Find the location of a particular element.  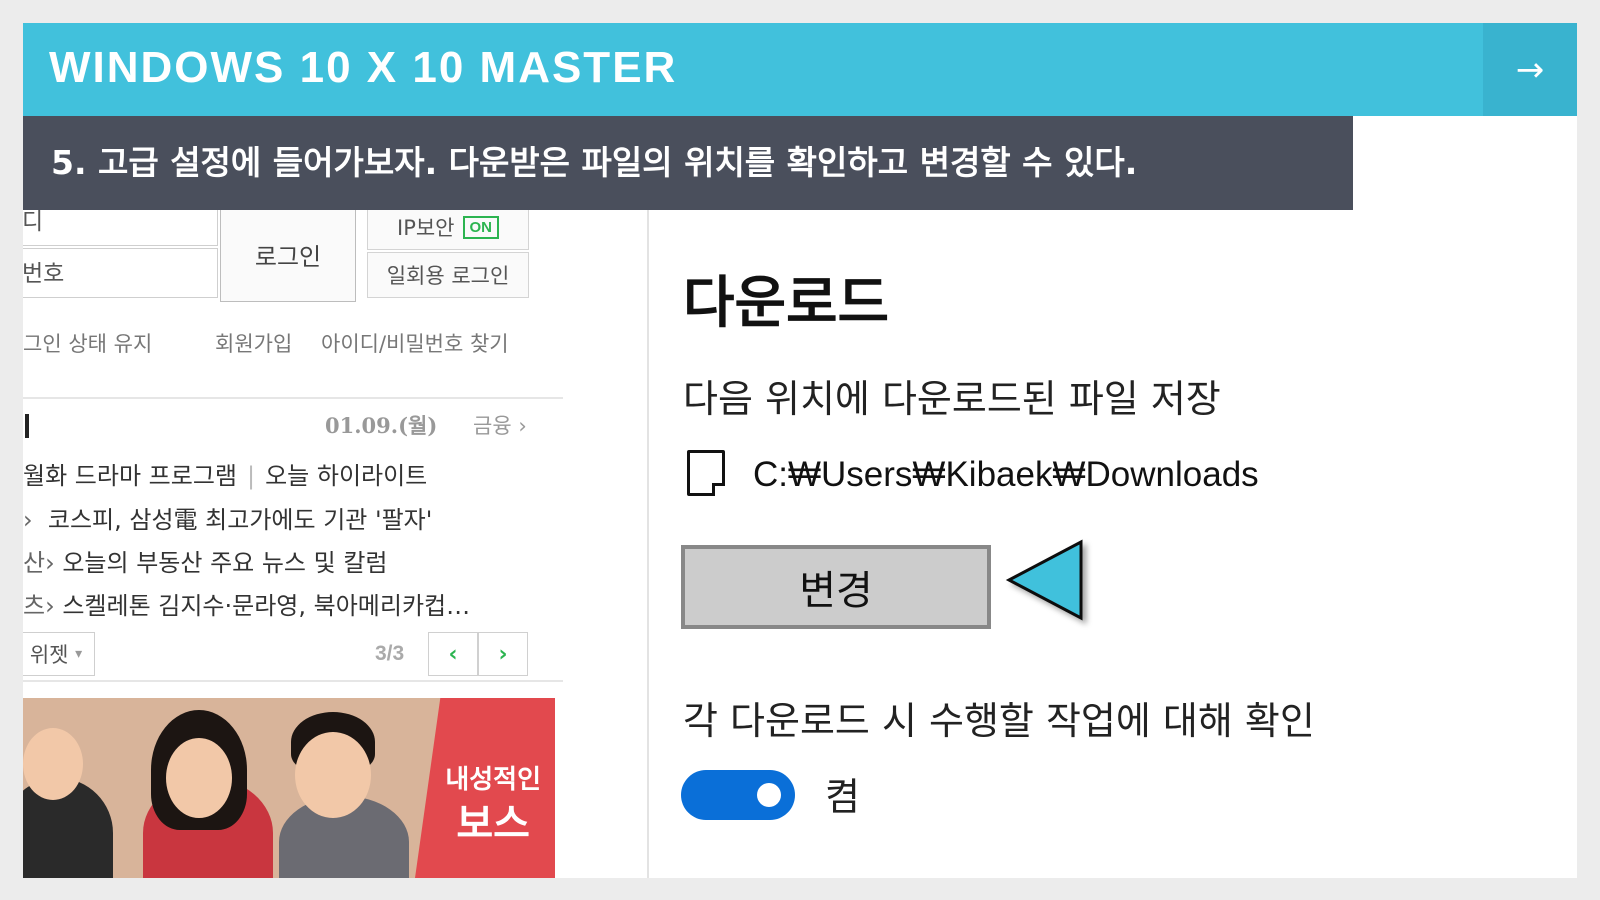

panel-divider is located at coordinates (648, 544).